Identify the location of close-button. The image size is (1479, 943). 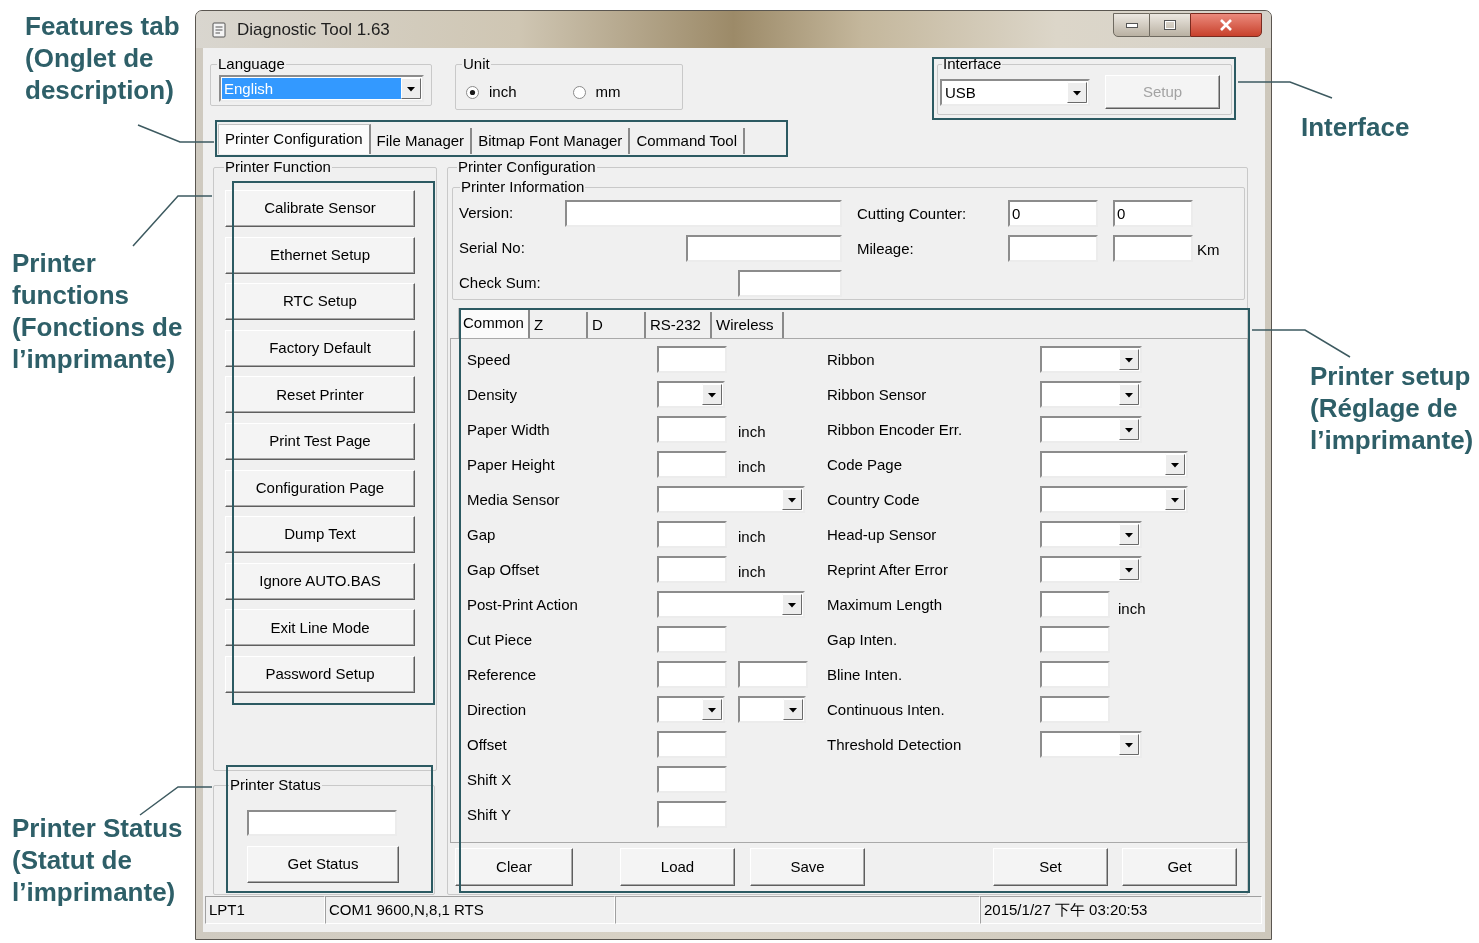
(1226, 25).